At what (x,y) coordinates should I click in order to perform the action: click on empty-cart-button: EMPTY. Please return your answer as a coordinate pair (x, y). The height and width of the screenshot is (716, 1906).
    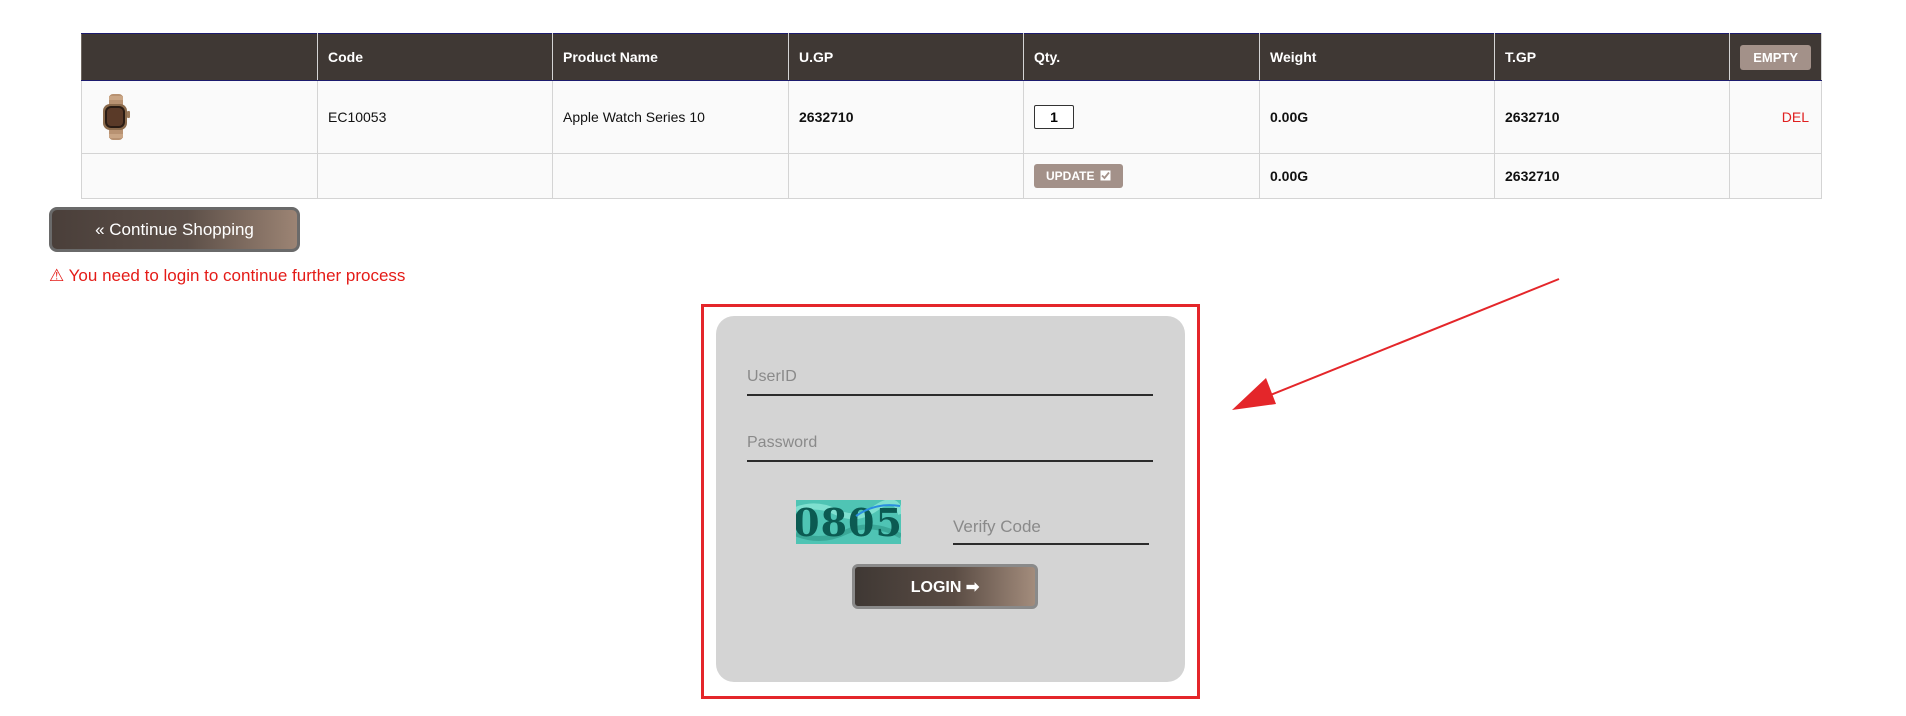
    Looking at the image, I should click on (1775, 57).